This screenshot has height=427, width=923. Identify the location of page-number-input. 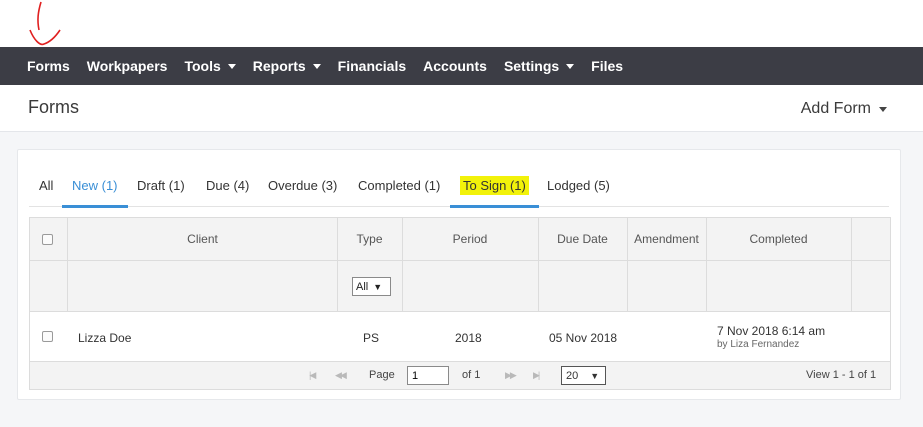
(428, 375).